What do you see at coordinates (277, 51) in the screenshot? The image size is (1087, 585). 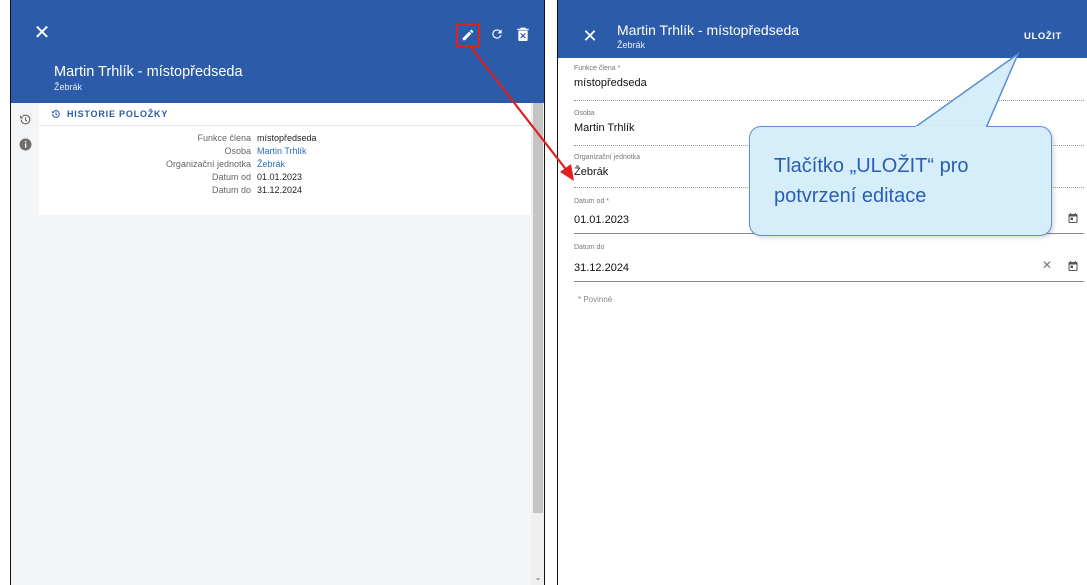 I see `detail-header: ✕ Martin Trhlík - místopředseda Žebrák` at bounding box center [277, 51].